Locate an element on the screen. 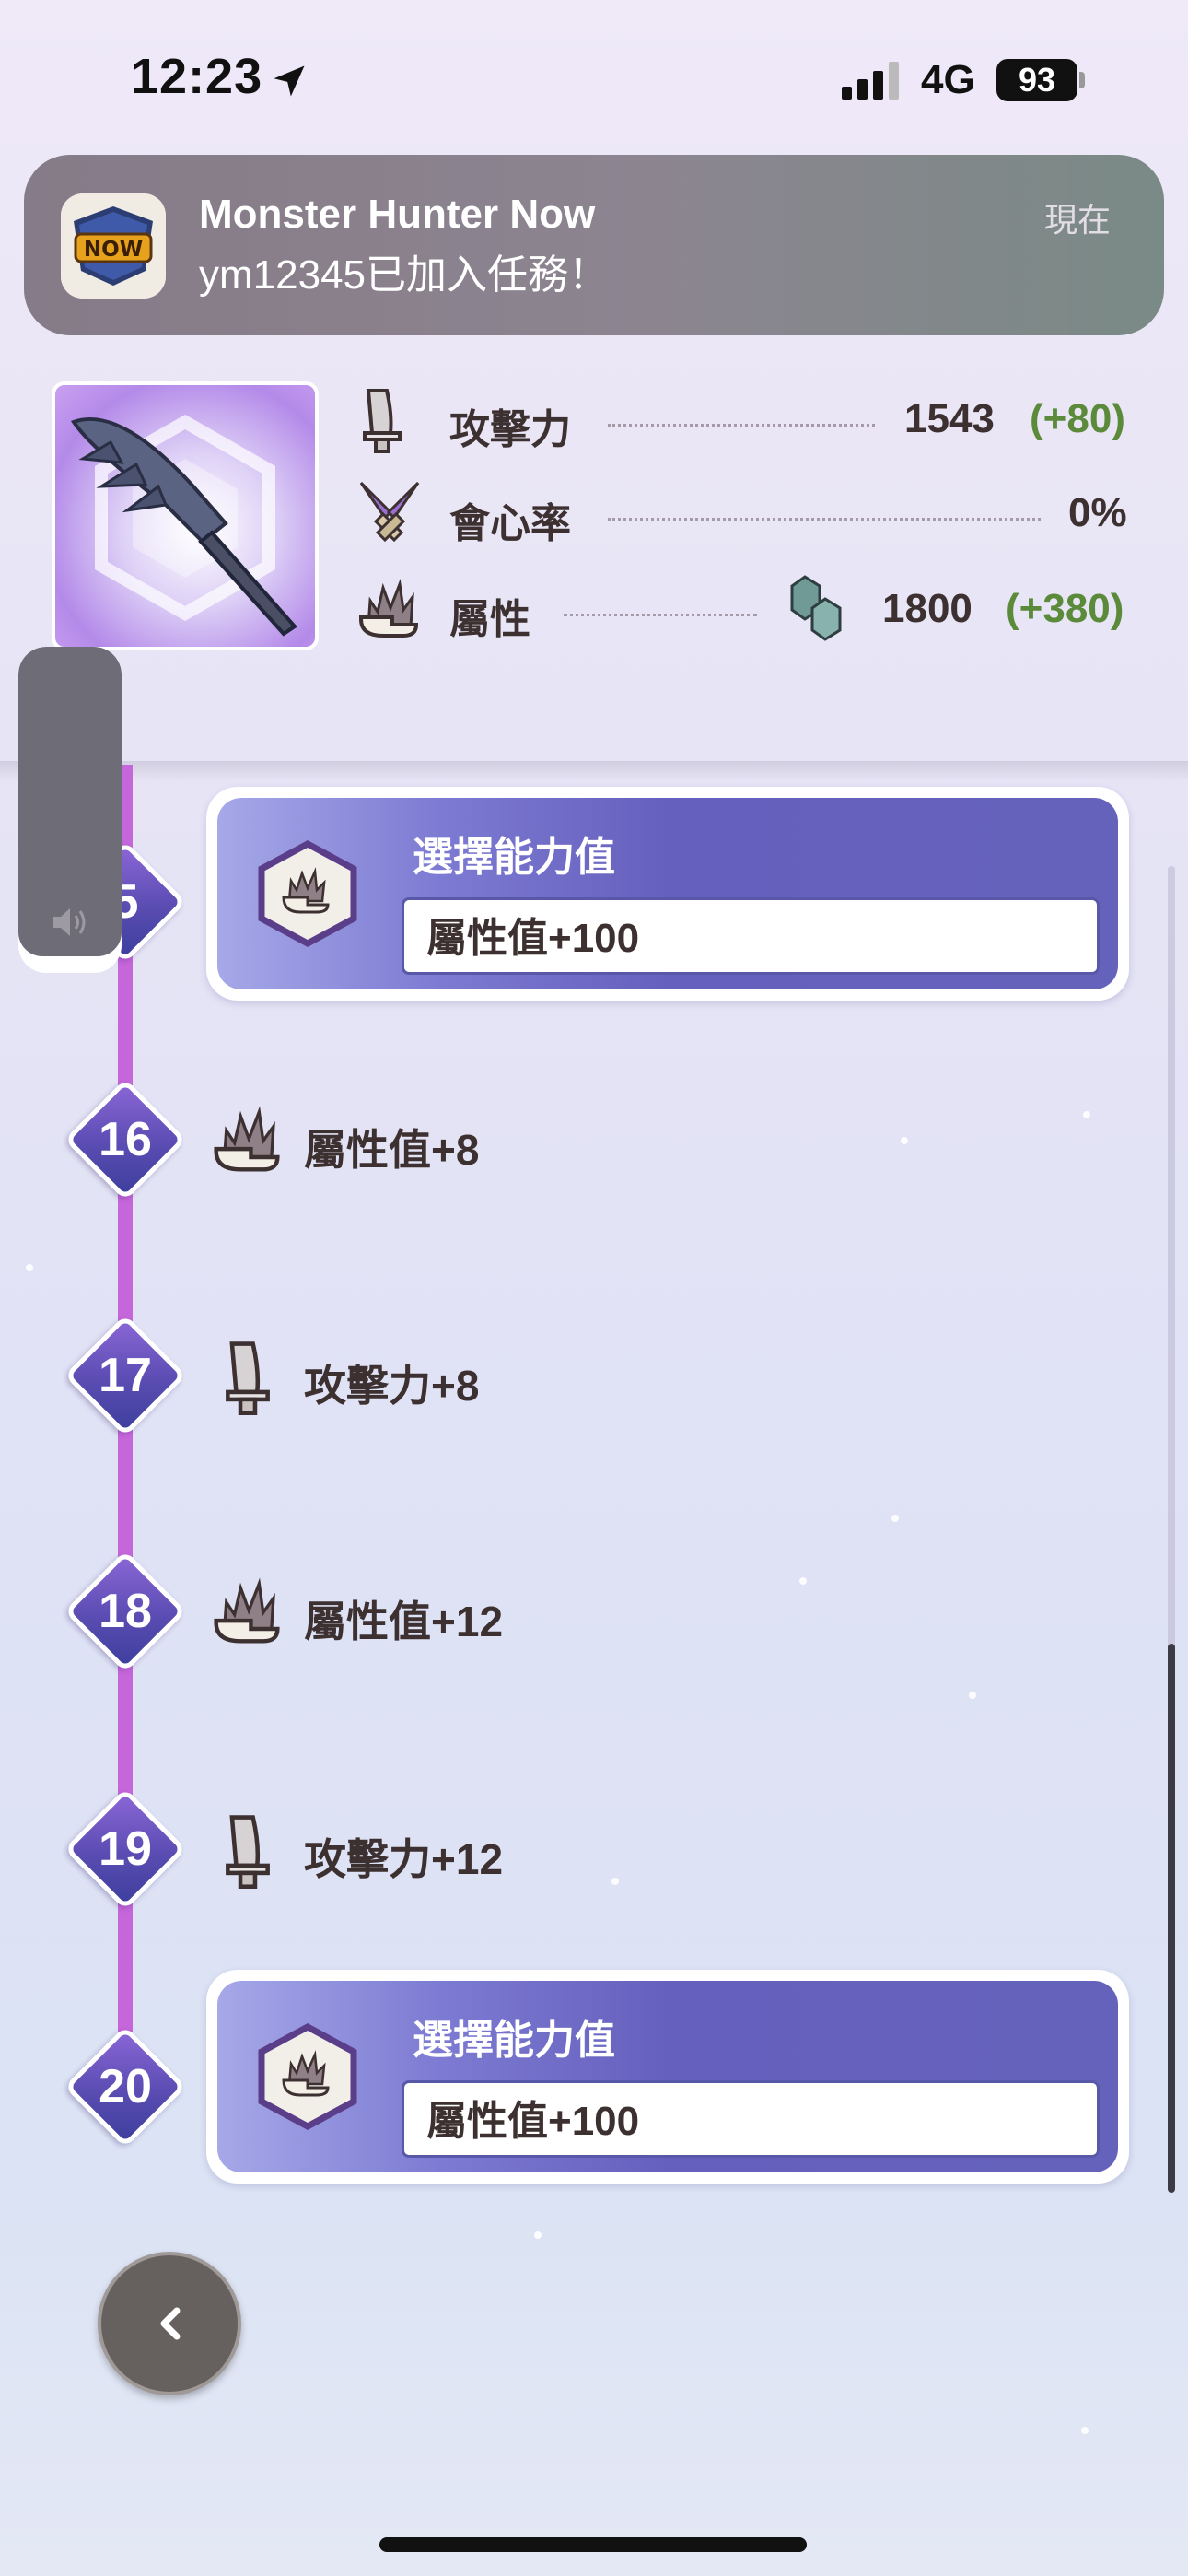 This screenshot has height=2576, width=1188. speaker-icon is located at coordinates (69, 922).